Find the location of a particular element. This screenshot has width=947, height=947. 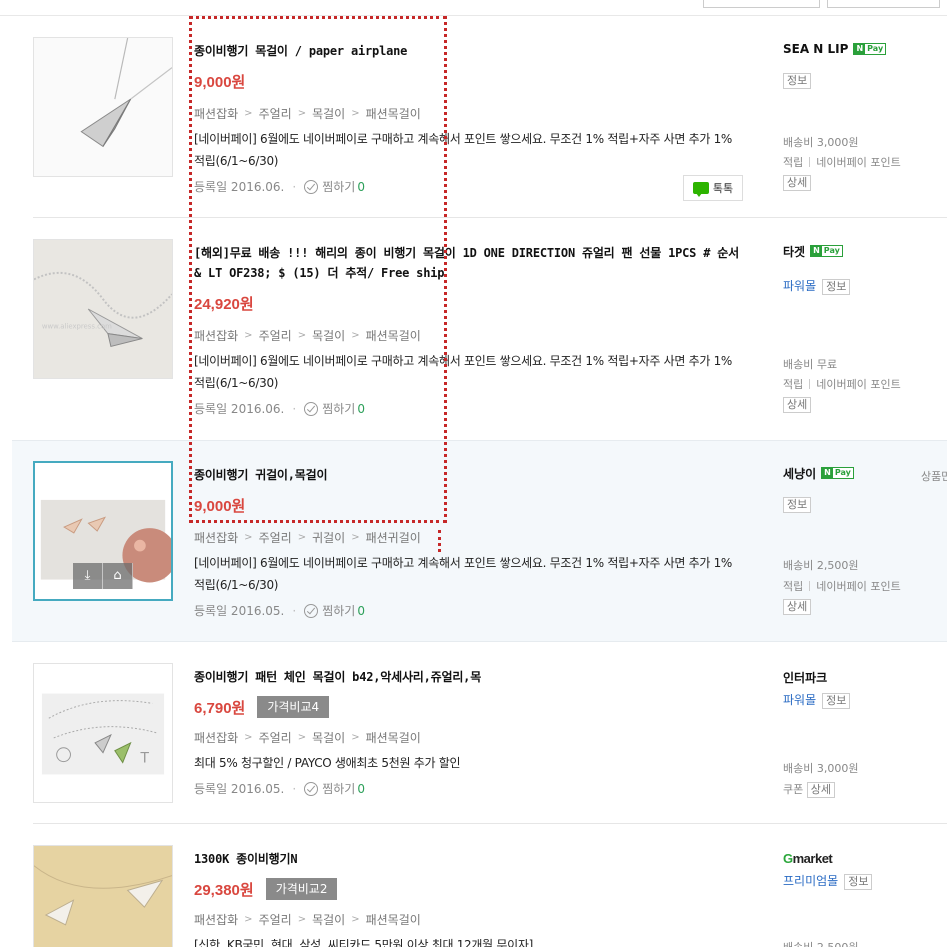

naver-pay-badge: N Pay is located at coordinates (870, 49).